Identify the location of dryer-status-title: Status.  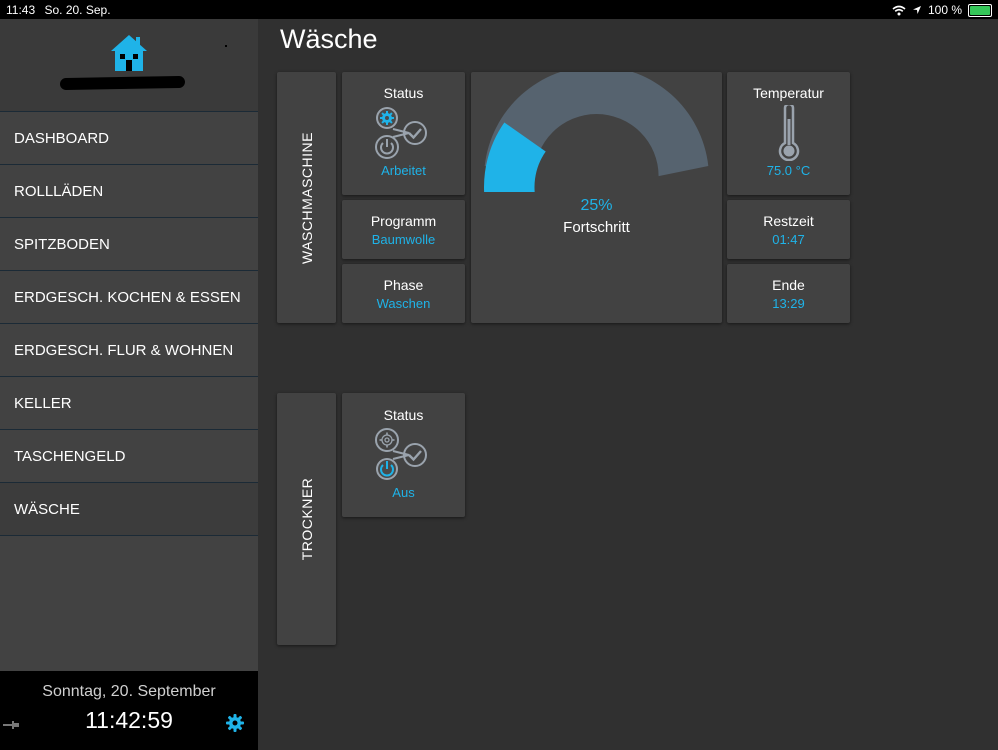
(403, 415).